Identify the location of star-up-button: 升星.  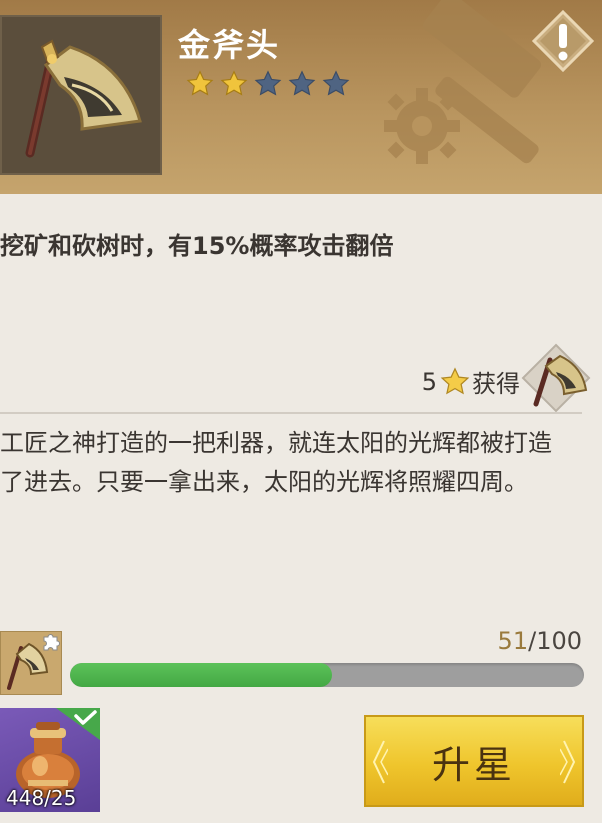
(474, 761).